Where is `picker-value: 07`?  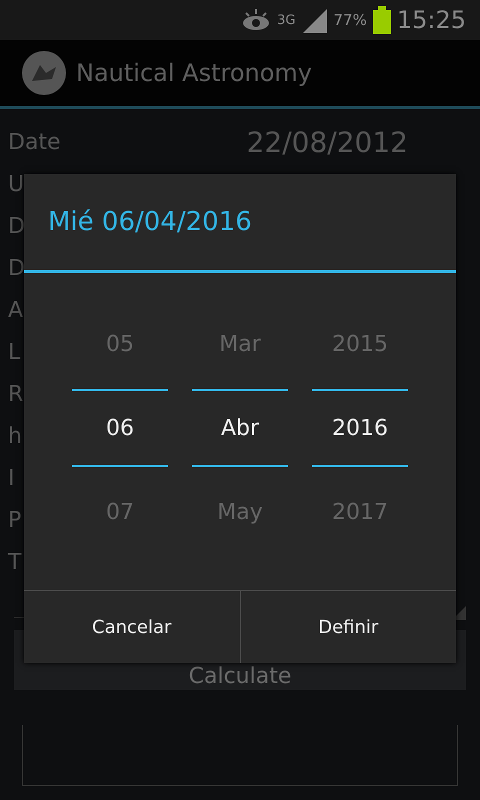 picker-value: 07 is located at coordinates (120, 512).